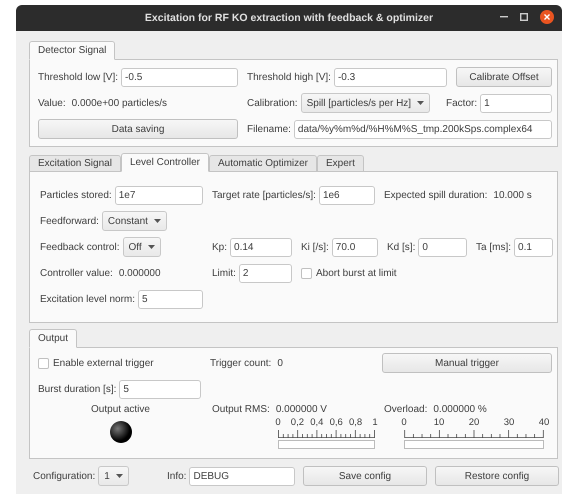 The image size is (576, 494). What do you see at coordinates (272, 103) in the screenshot?
I see `field-label: Calibration:` at bounding box center [272, 103].